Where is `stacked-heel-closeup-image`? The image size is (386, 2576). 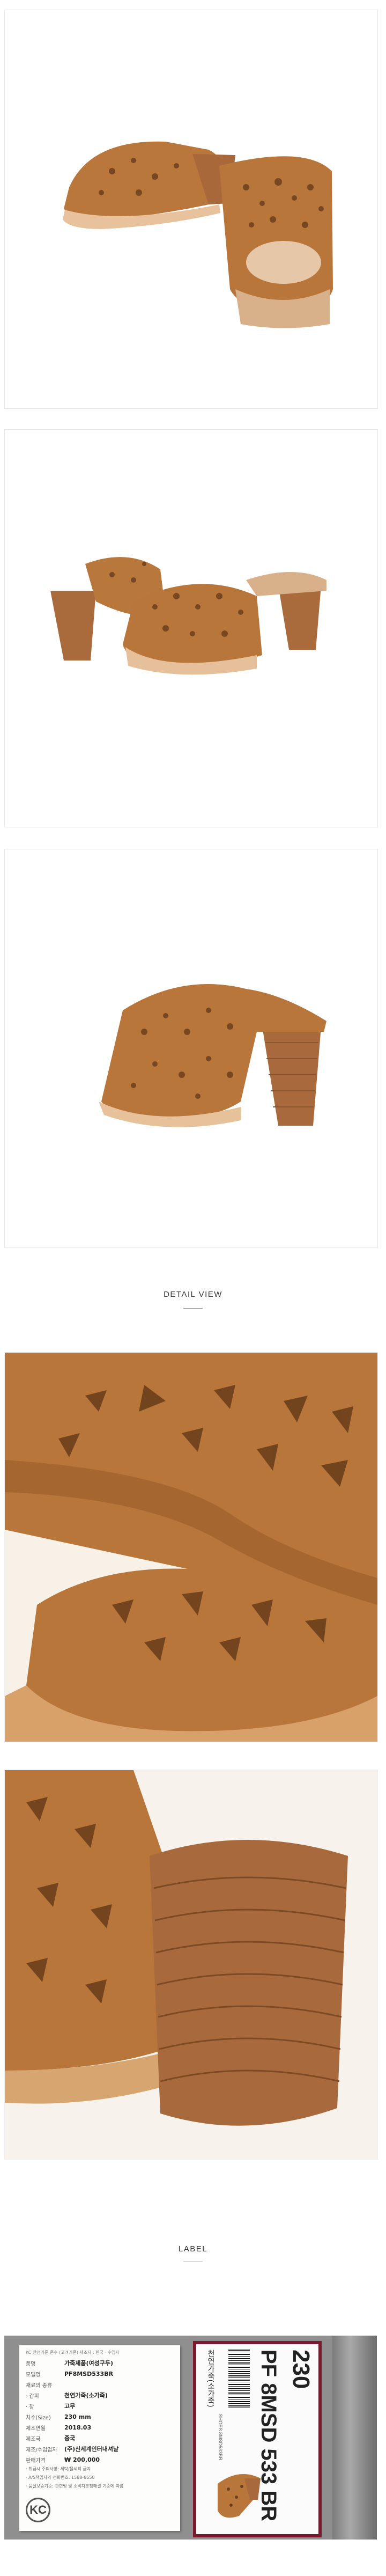 stacked-heel-closeup-image is located at coordinates (191, 1964).